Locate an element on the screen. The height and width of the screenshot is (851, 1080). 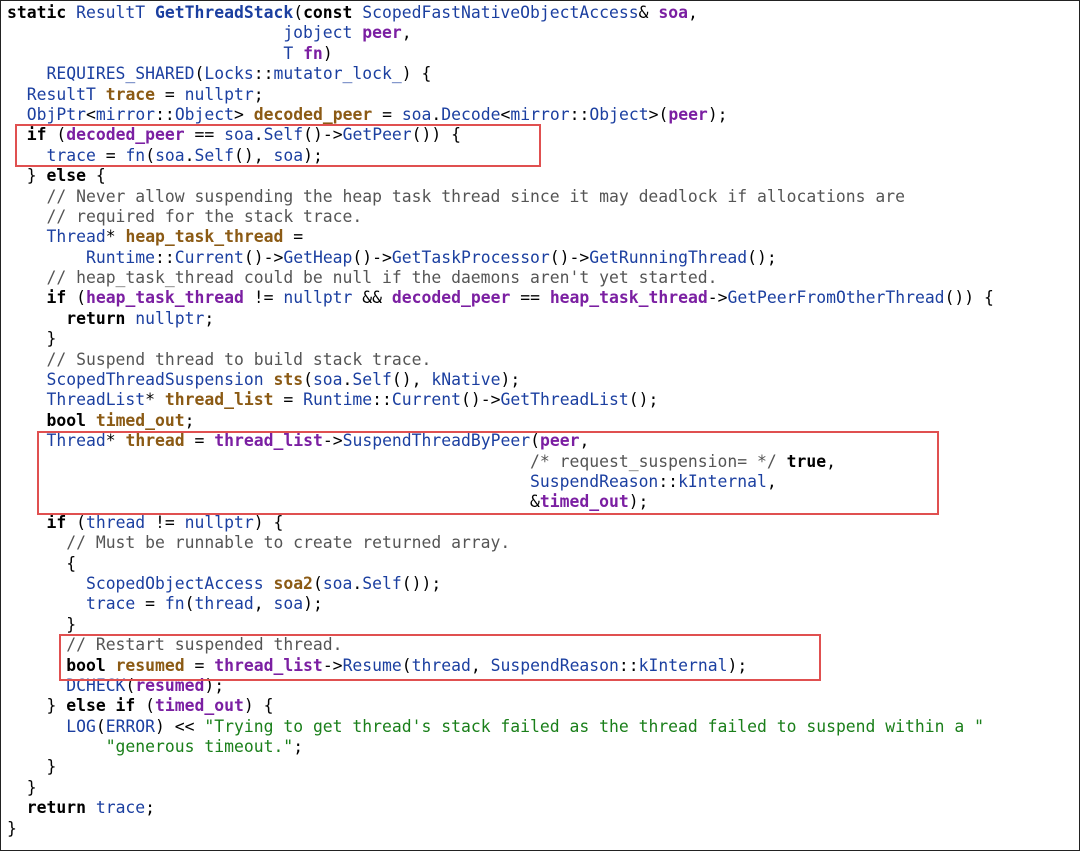
code-token: GetThreadList is located at coordinates (564, 400).